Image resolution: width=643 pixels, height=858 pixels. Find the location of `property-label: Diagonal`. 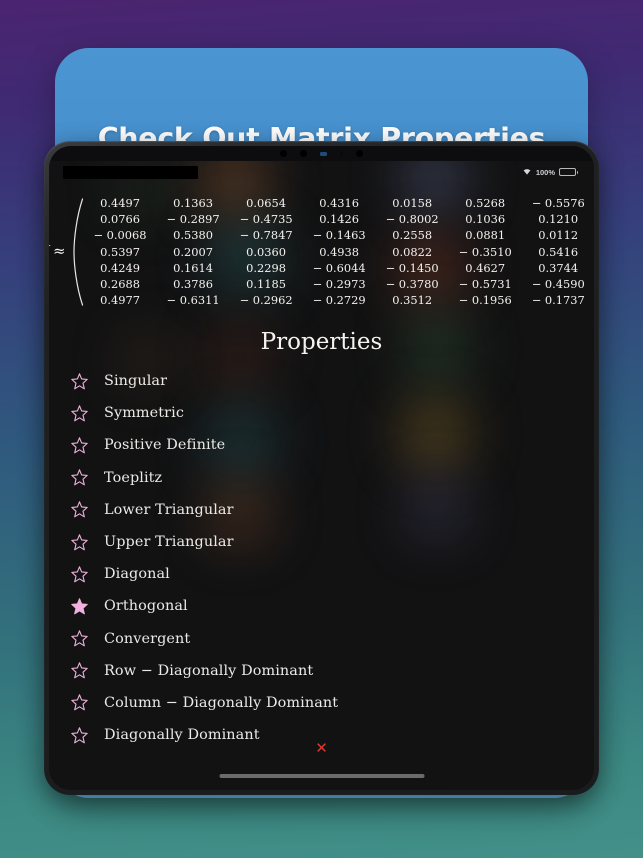

property-label: Diagonal is located at coordinates (137, 574).